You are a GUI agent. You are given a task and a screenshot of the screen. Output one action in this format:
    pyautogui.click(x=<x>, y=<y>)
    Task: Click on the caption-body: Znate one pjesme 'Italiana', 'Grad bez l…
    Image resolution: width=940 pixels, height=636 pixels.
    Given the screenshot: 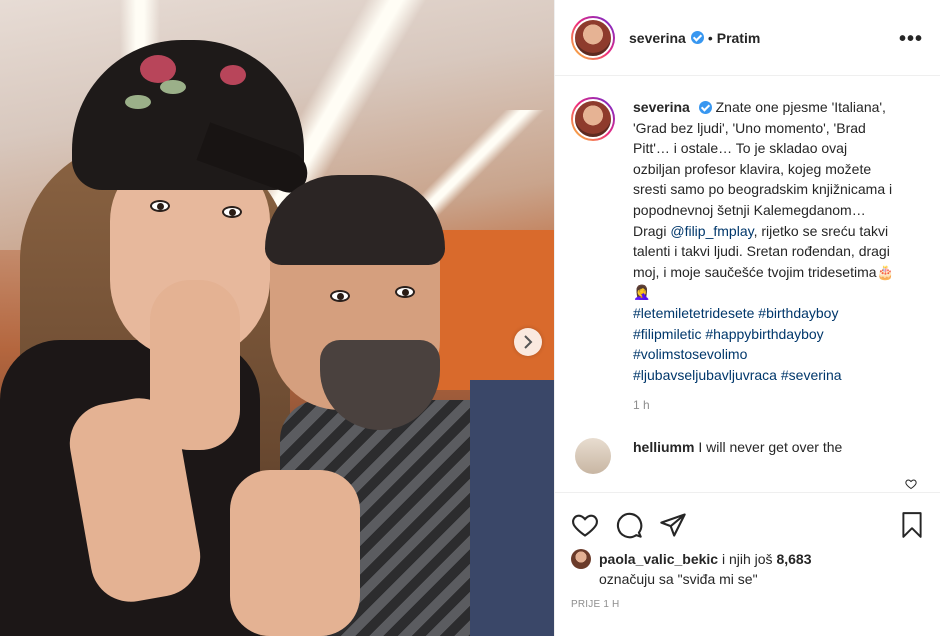 What is the action you would take?
    pyautogui.click(x=763, y=169)
    